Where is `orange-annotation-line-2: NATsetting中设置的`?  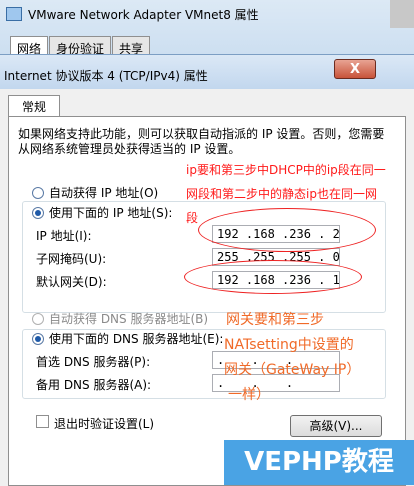
orange-annotation-line-2: NATsetting中设置的 is located at coordinates (289, 345).